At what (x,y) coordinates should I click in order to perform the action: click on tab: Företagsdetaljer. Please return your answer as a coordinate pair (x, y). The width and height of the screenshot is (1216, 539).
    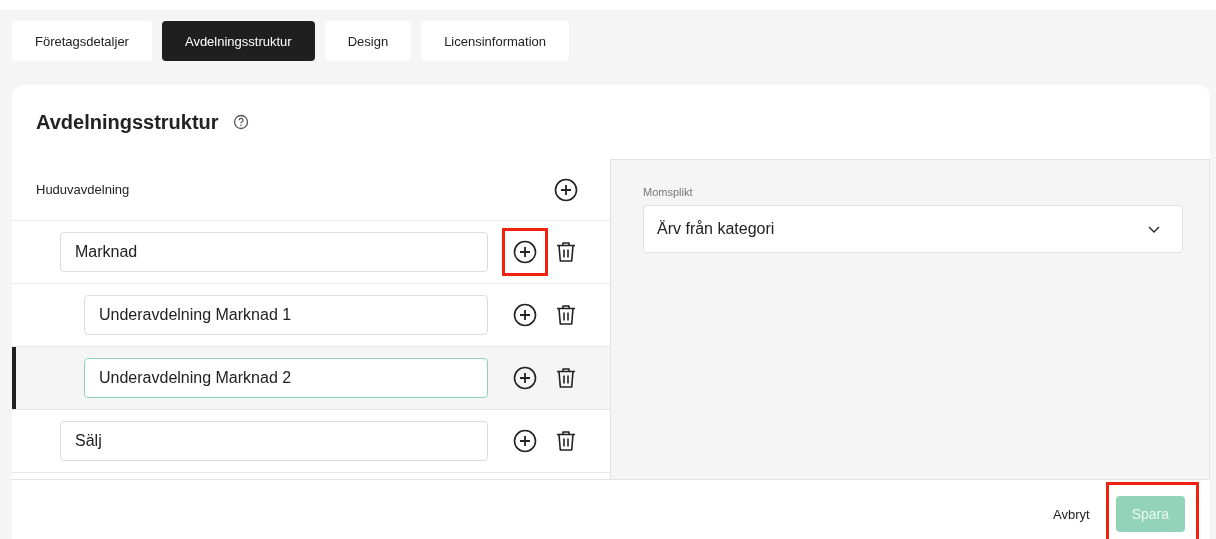
    Looking at the image, I should click on (82, 41).